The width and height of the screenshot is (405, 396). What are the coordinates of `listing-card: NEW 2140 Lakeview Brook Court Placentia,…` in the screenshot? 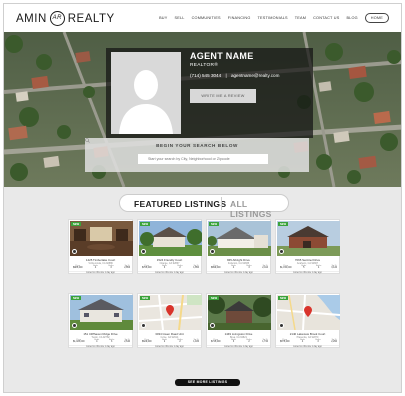 It's located at (307, 320).